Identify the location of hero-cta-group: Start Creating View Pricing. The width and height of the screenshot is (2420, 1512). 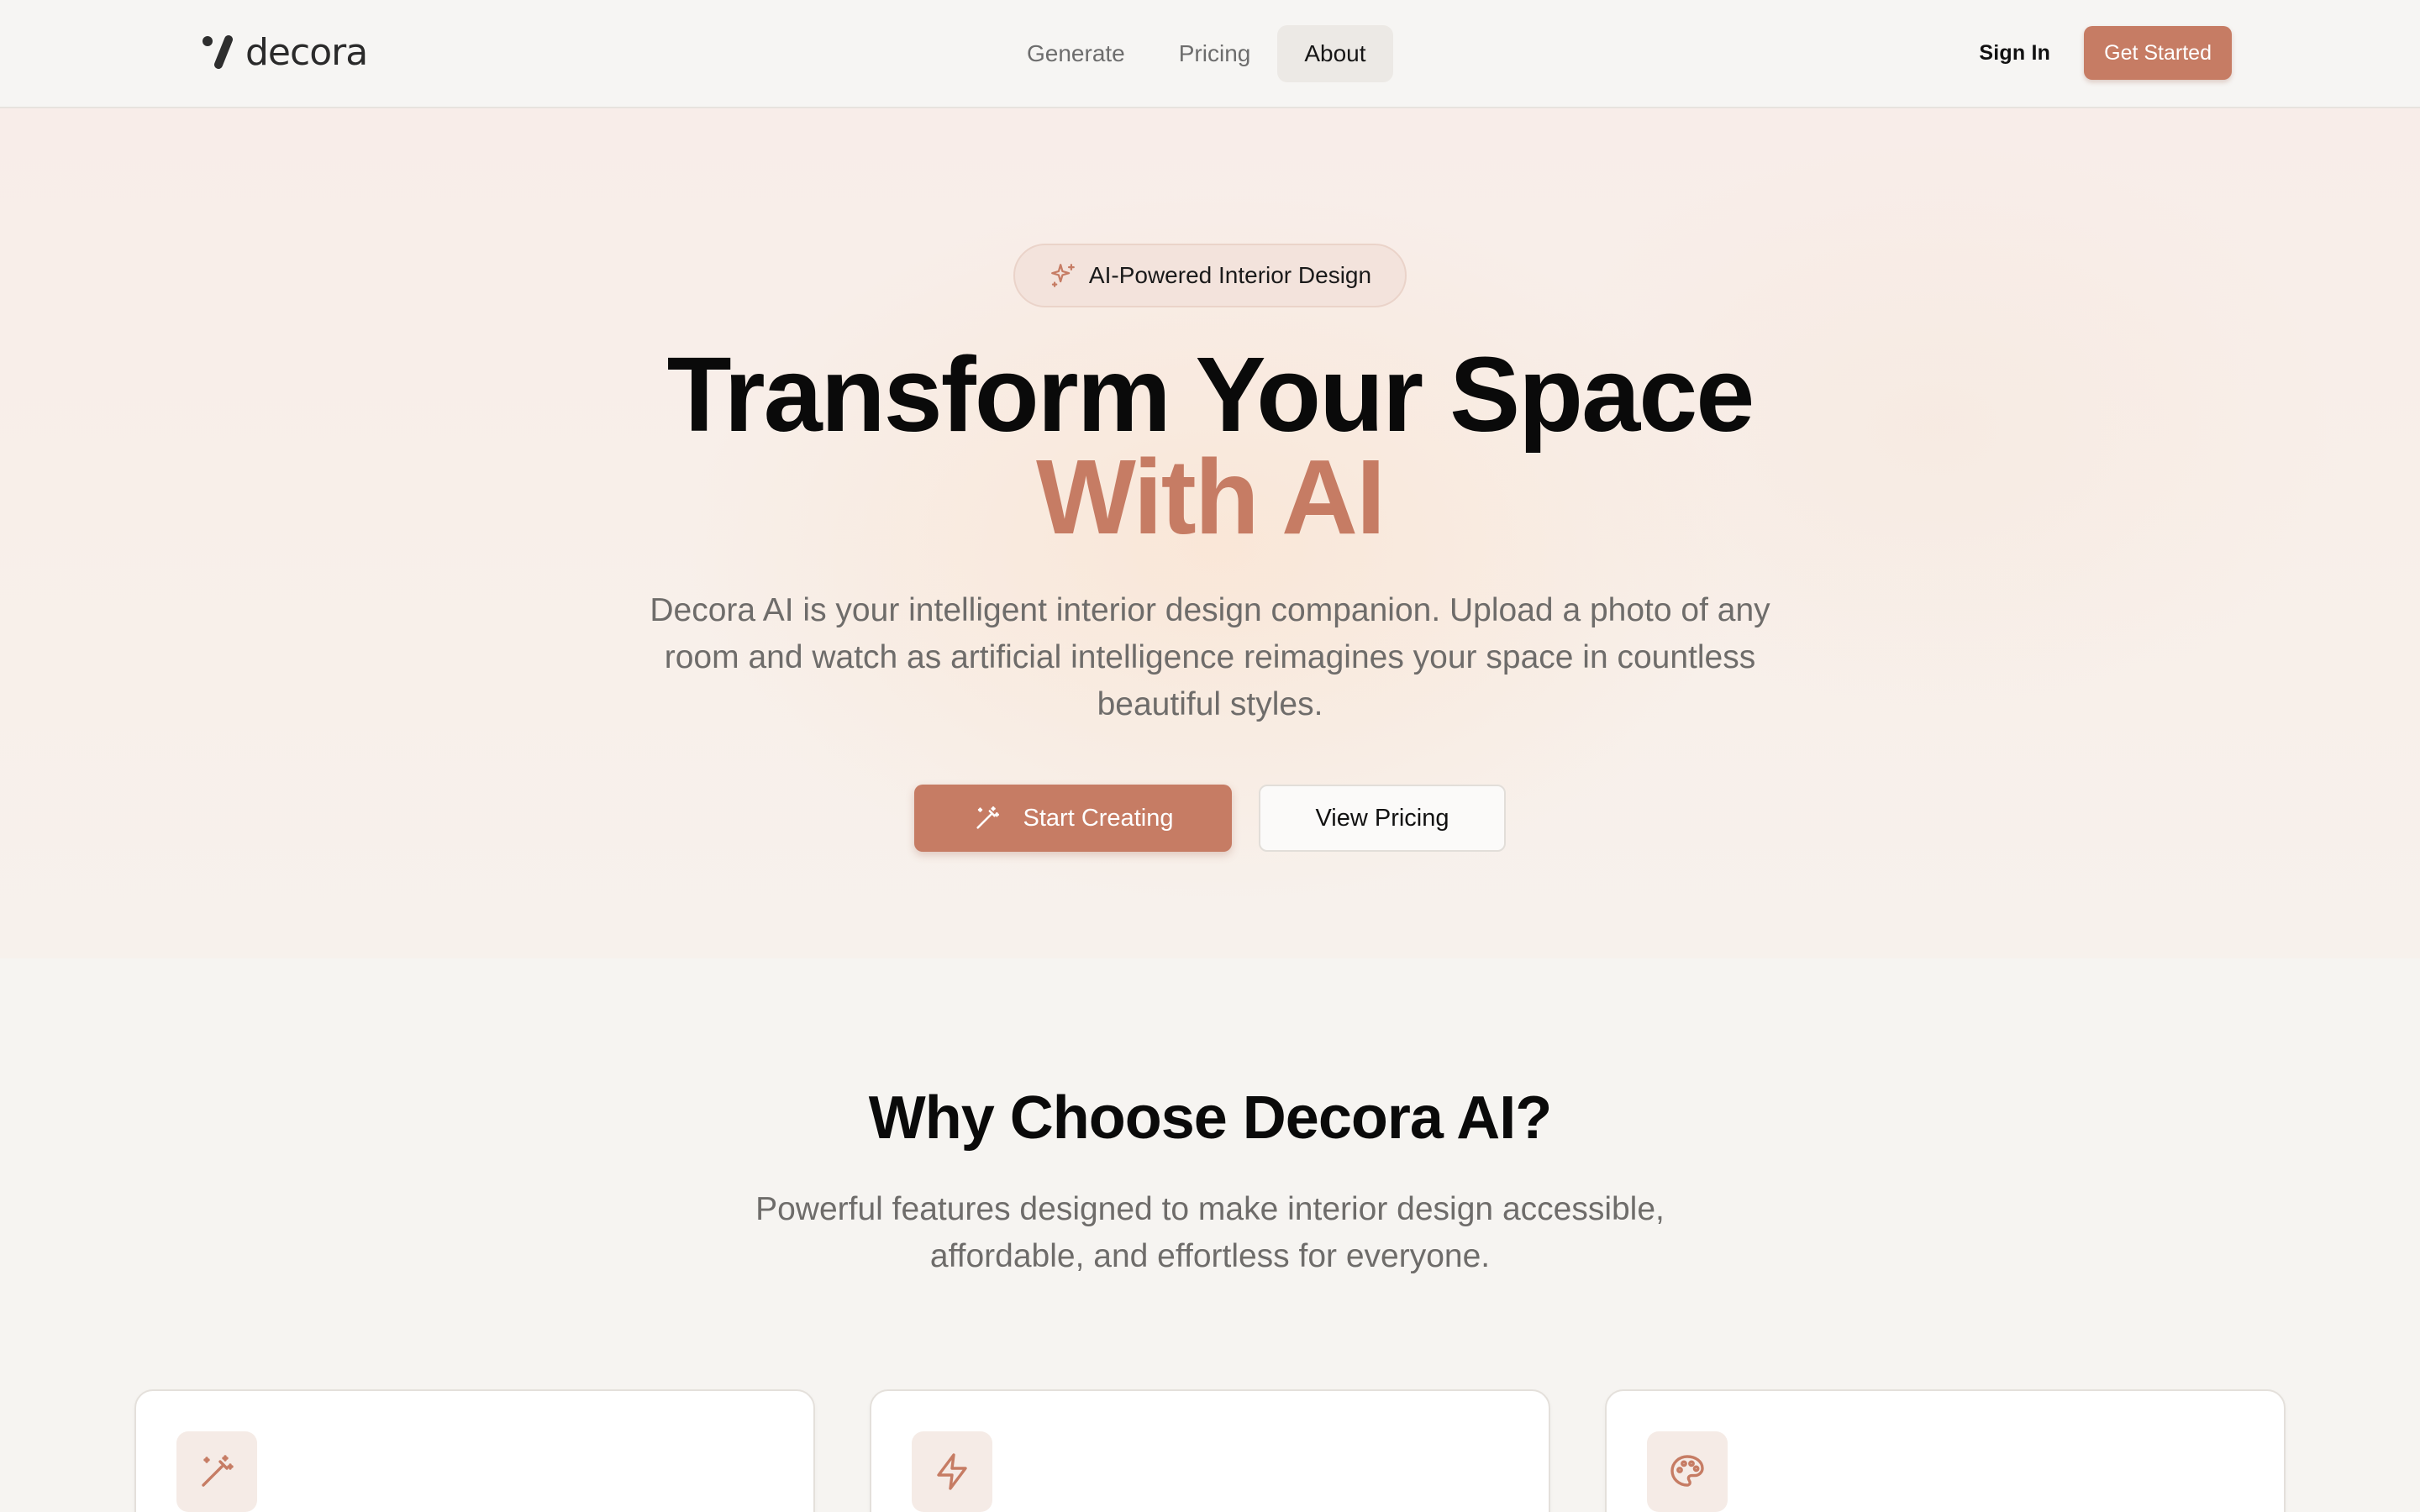
(1210, 818).